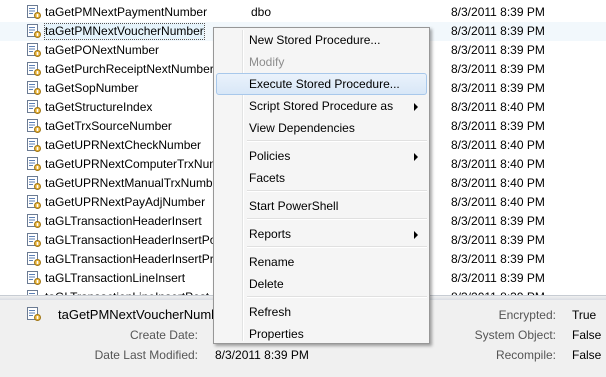 The image size is (606, 377). I want to click on procedure-name: taGetStructureIndex, so click(99, 107).